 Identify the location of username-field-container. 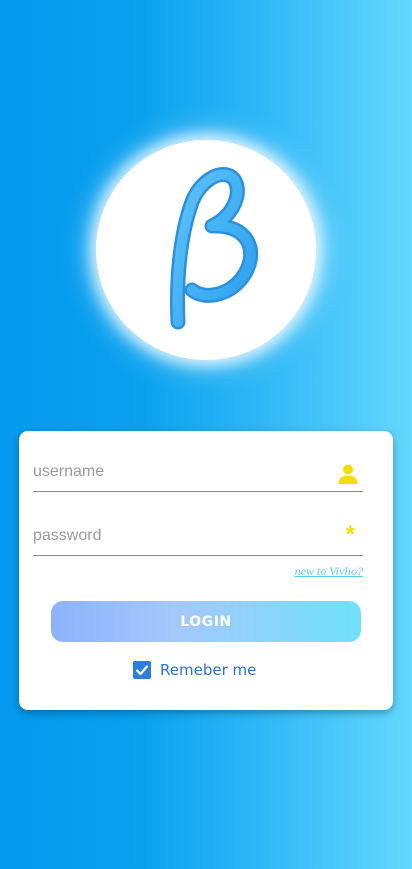
(198, 474).